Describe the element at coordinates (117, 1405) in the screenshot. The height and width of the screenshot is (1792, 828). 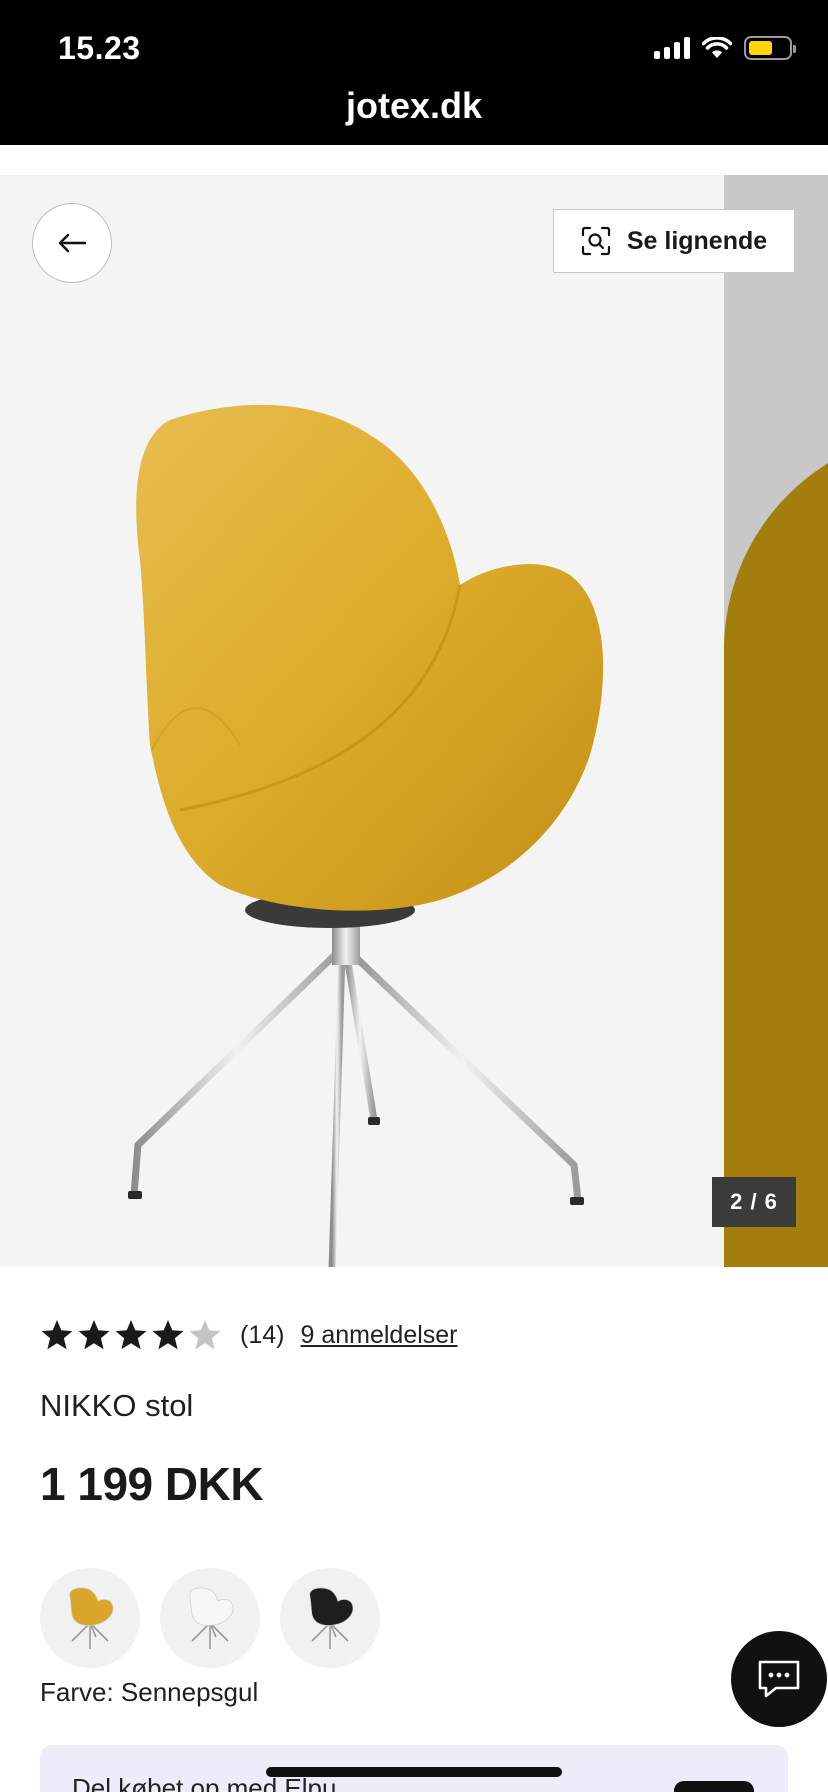
I see `product-name: NIKKO stol` at that location.